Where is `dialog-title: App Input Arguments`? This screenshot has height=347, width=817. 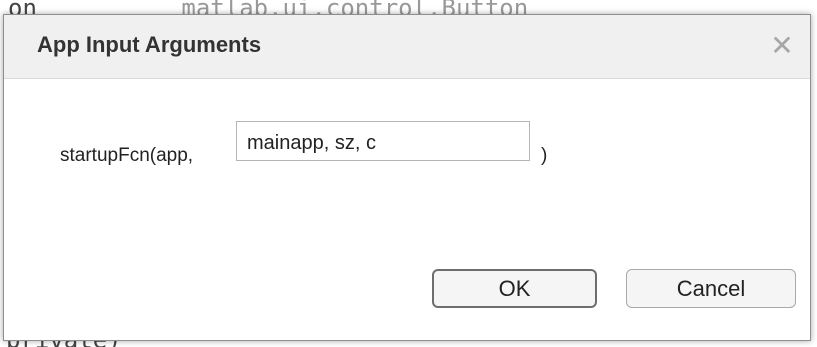 dialog-title: App Input Arguments is located at coordinates (149, 44).